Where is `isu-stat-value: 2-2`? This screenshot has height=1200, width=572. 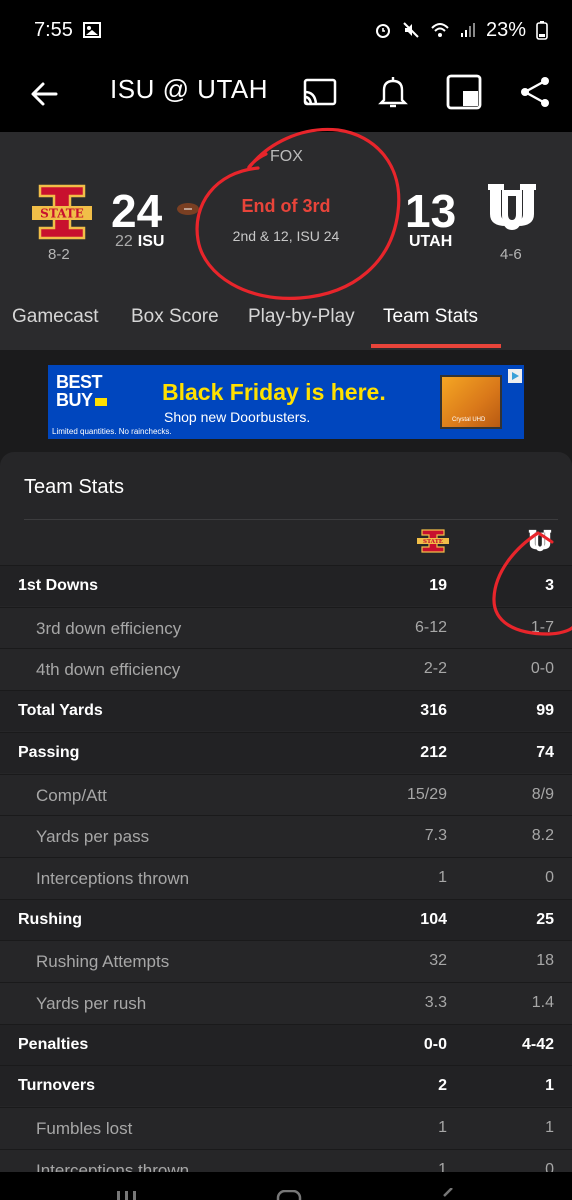
isu-stat-value: 2-2 is located at coordinates (435, 669).